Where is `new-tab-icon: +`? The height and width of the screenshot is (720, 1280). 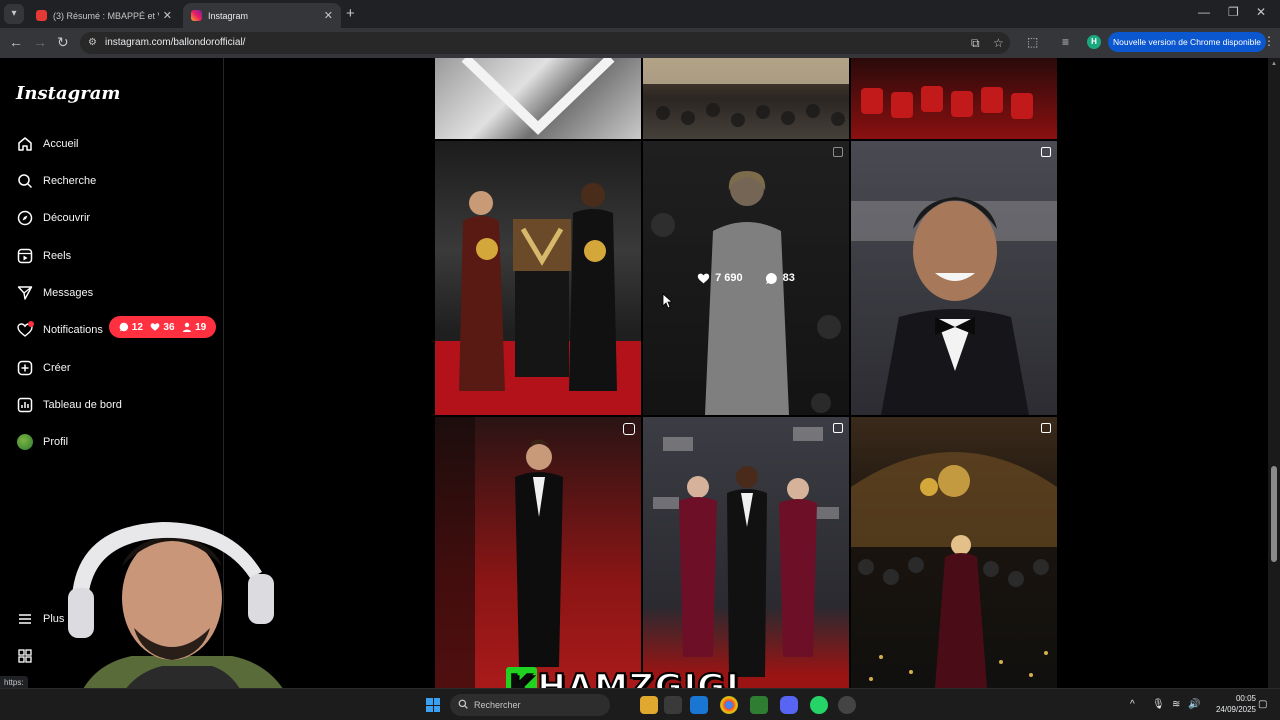
new-tab-icon: + is located at coordinates (350, 13).